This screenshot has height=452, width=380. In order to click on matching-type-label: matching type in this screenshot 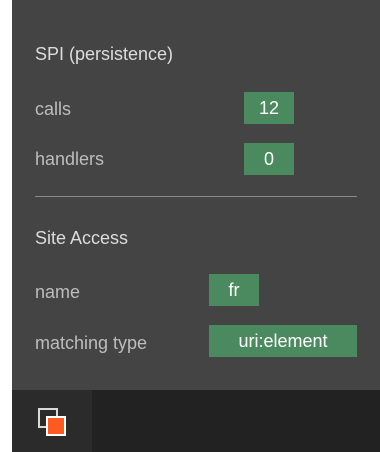, I will do `click(91, 343)`.